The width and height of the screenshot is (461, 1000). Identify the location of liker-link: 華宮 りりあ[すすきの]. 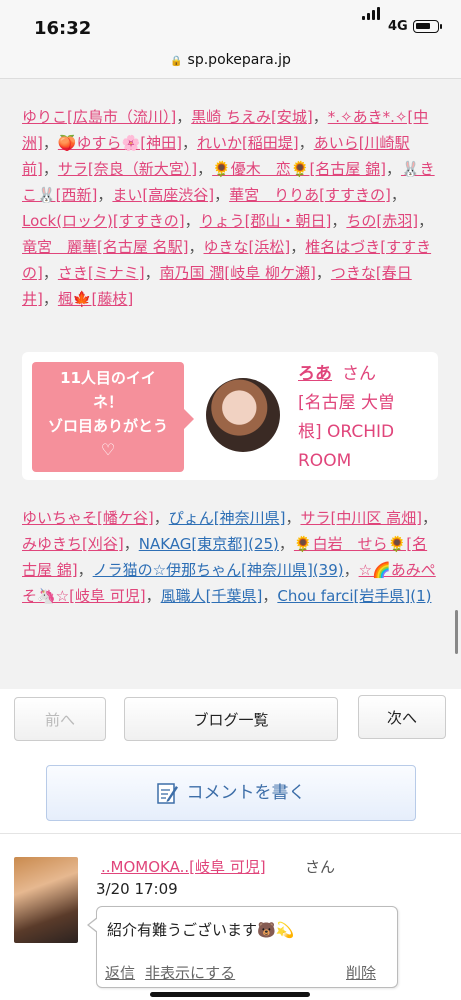
(310, 195).